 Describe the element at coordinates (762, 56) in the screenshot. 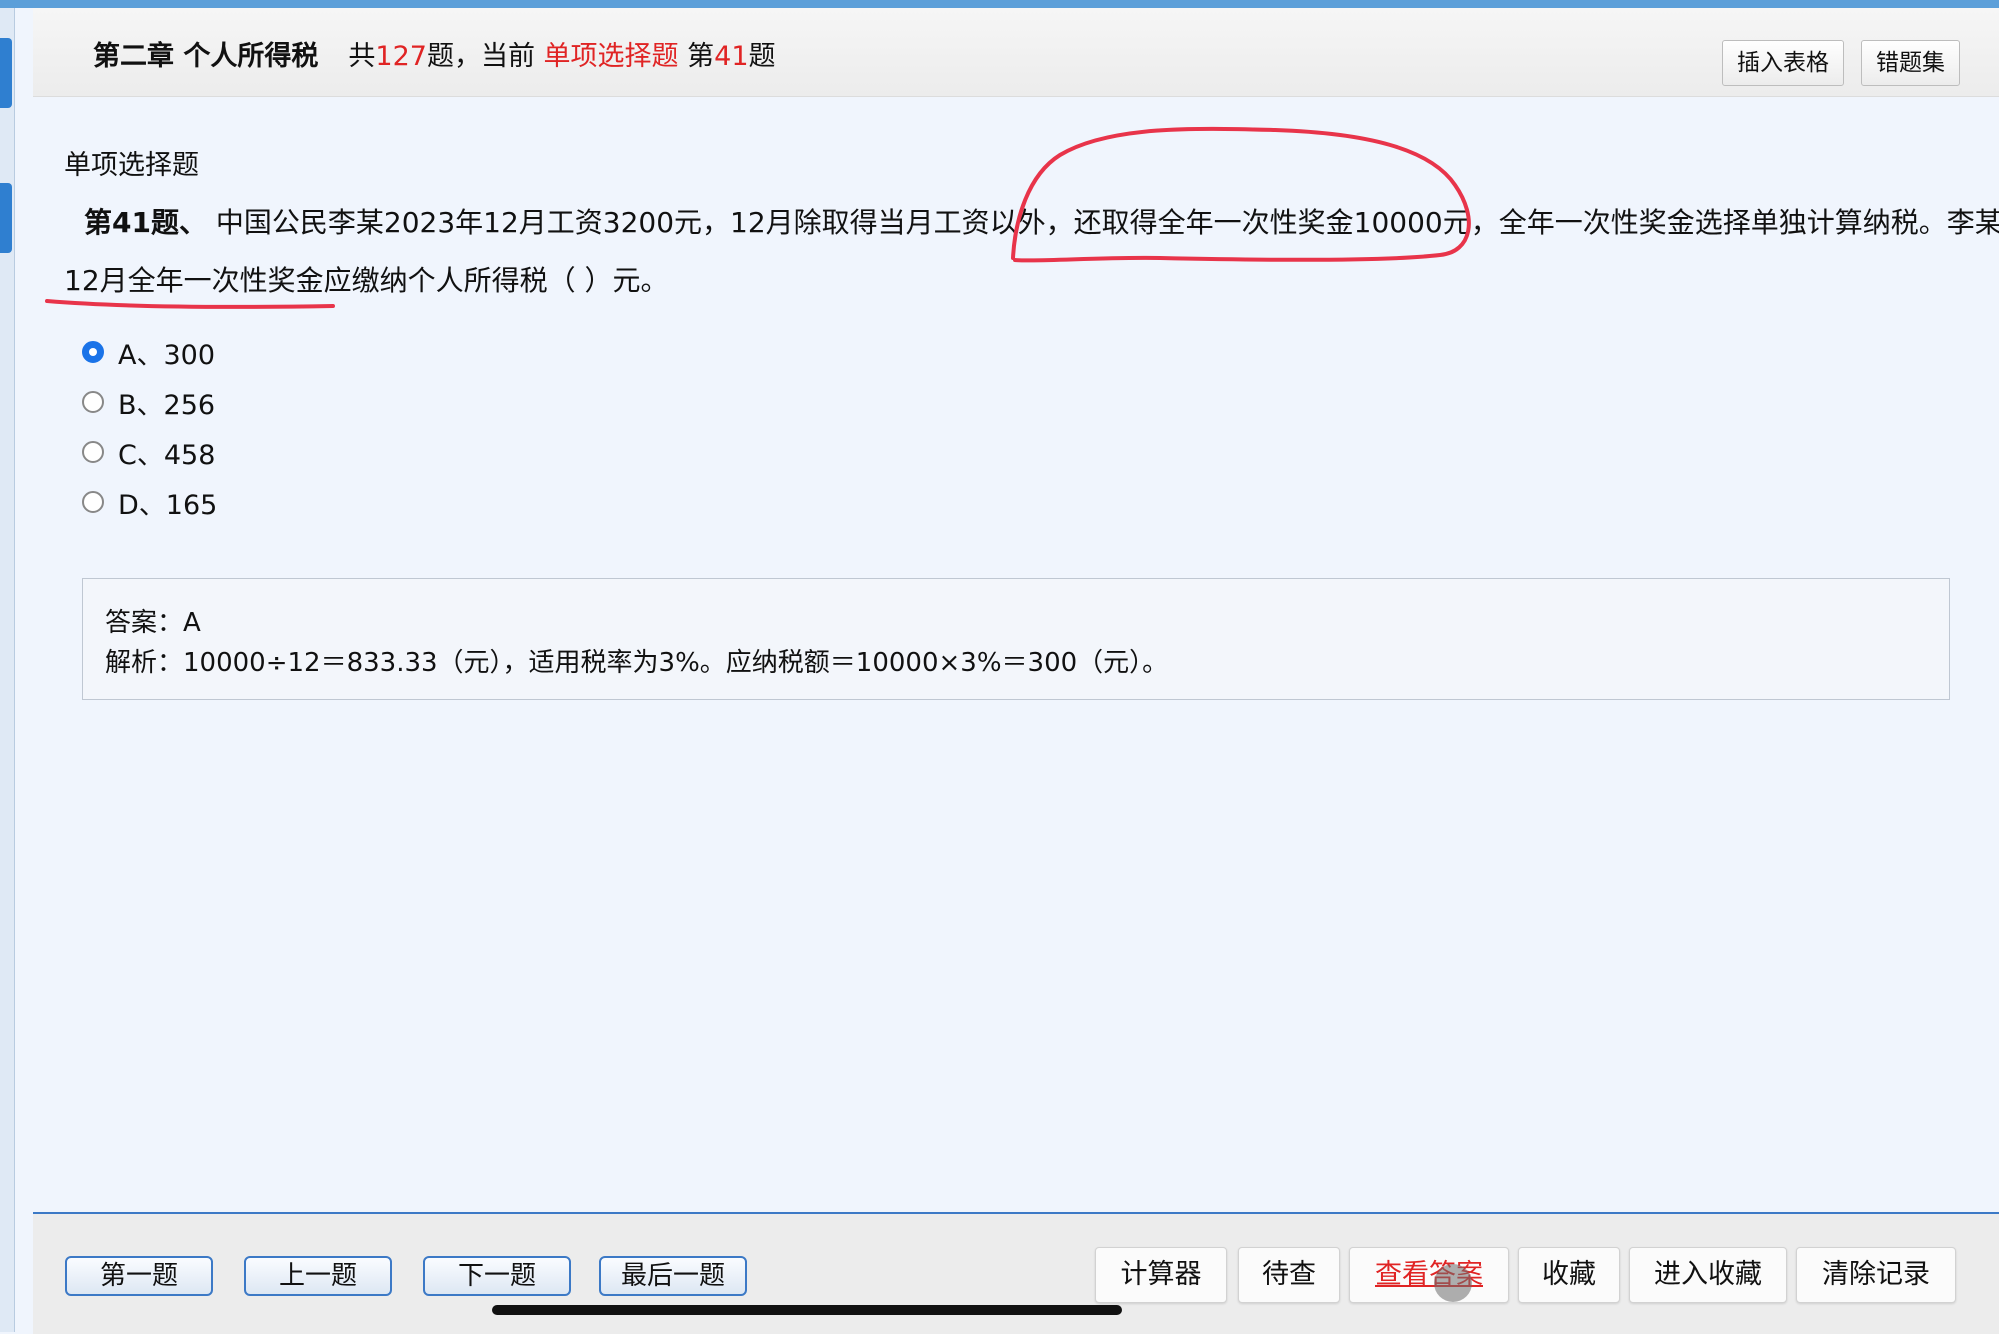

I see `current-suffix: 题` at that location.